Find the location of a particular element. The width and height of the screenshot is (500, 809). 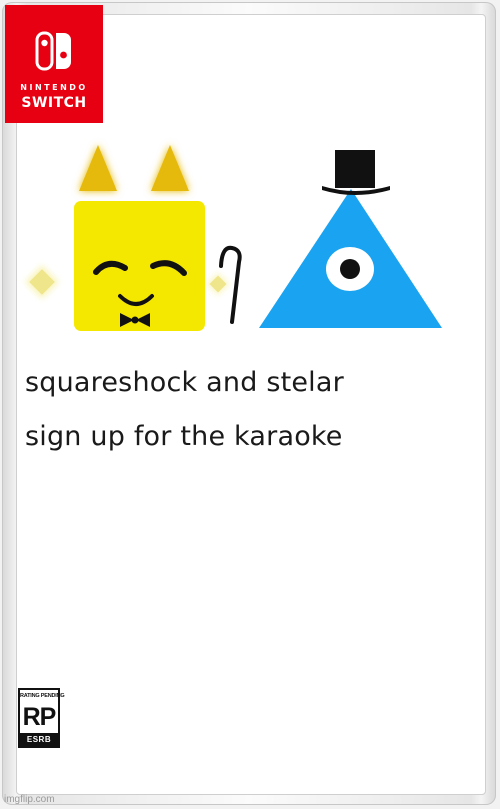

top-hat-icon is located at coordinates (356, 172).